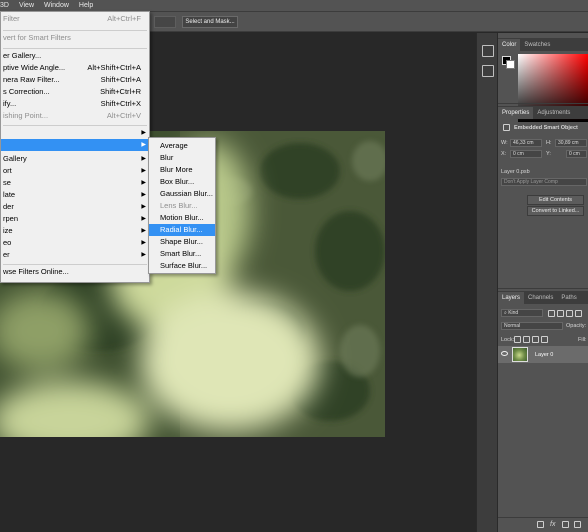  Describe the element at coordinates (488, 51) in the screenshot. I see `history-panel-icon` at that location.